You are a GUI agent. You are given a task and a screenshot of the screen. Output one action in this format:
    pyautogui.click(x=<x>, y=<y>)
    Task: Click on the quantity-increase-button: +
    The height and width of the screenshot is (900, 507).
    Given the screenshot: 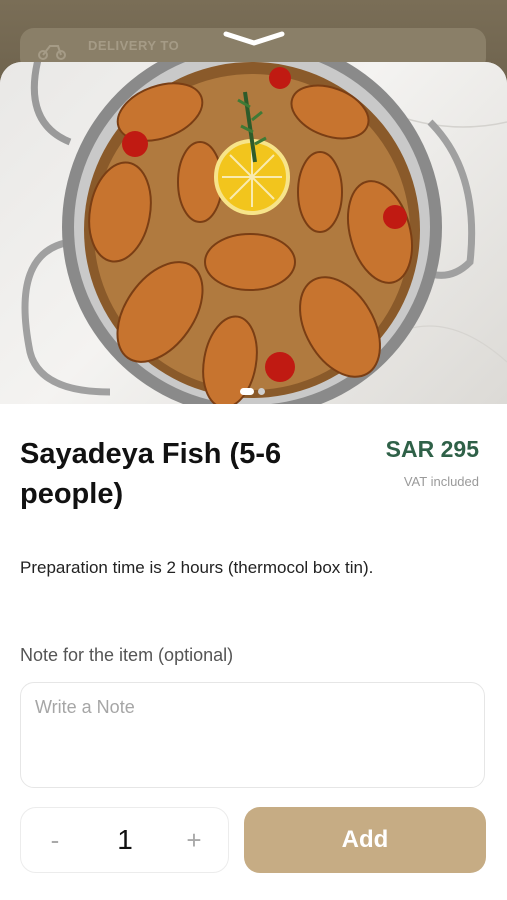 What is the action you would take?
    pyautogui.click(x=194, y=840)
    